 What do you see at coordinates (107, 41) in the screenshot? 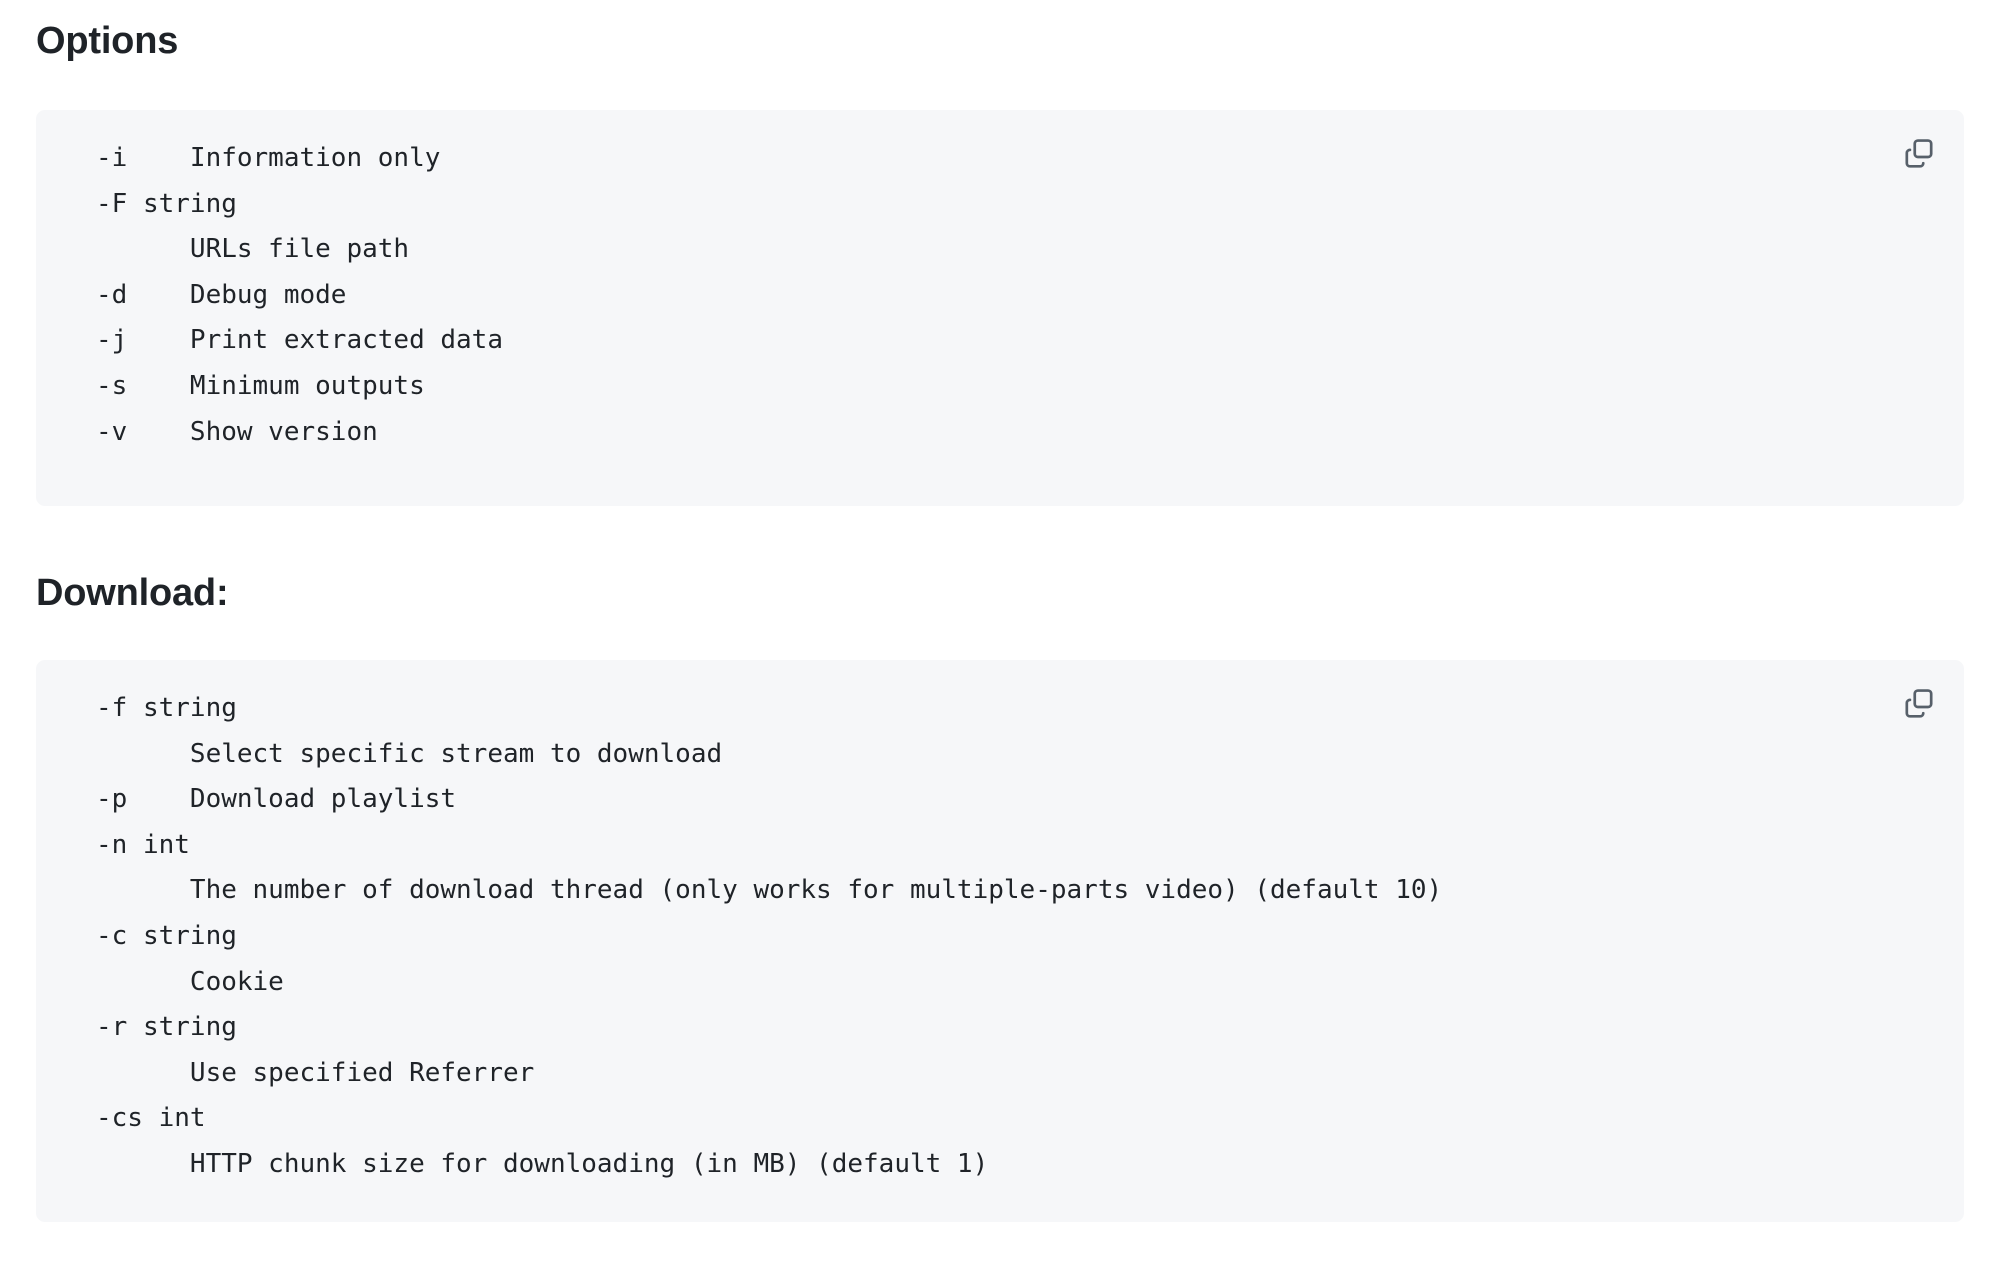
I see `page-title-options: Options` at bounding box center [107, 41].